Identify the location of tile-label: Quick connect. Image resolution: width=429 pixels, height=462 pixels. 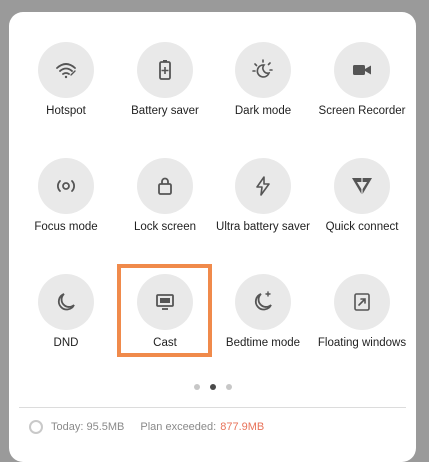
(362, 227).